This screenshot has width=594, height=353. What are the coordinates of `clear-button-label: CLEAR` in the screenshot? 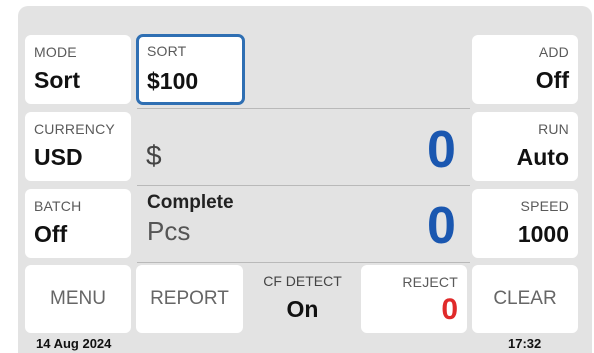 It's located at (525, 298).